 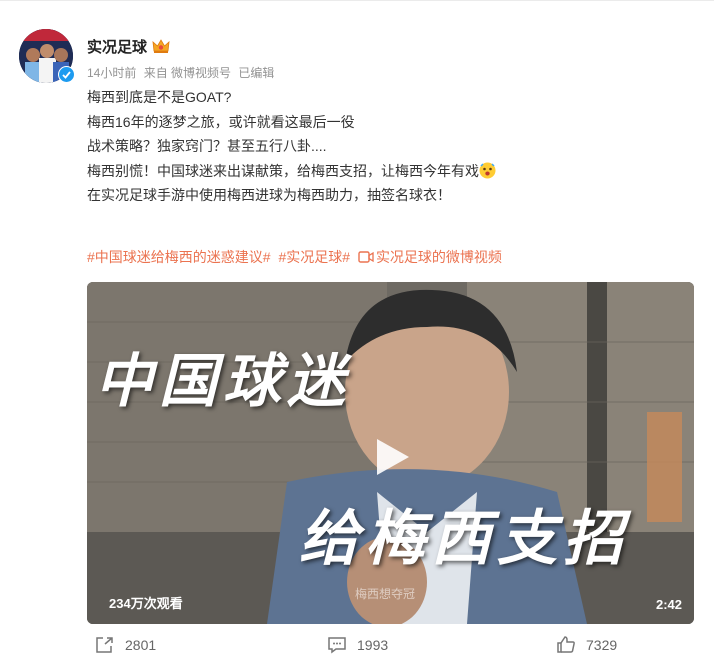 What do you see at coordinates (439, 257) in the screenshot?
I see `video-link: 实况足球的微博视频` at bounding box center [439, 257].